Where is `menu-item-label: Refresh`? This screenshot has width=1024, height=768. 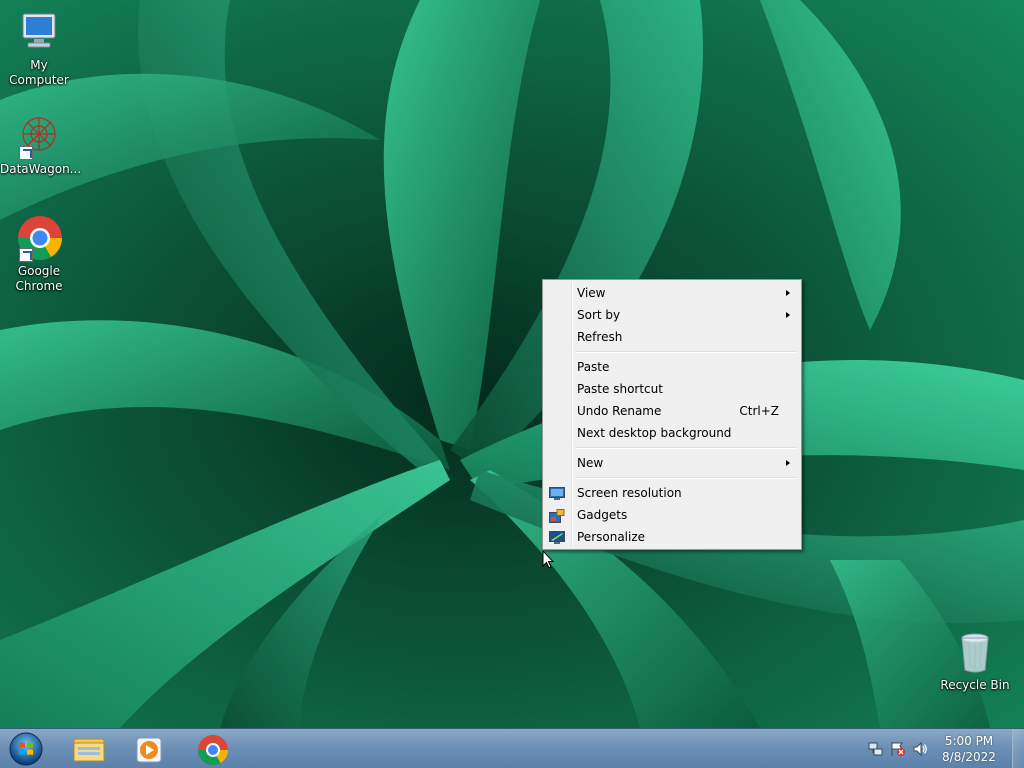 menu-item-label: Refresh is located at coordinates (600, 337).